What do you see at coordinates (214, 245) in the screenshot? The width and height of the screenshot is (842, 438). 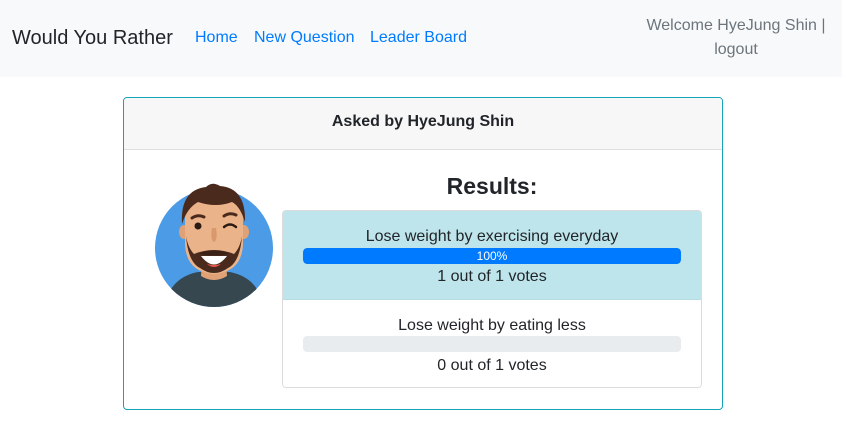 I see `user-avatar-icon` at bounding box center [214, 245].